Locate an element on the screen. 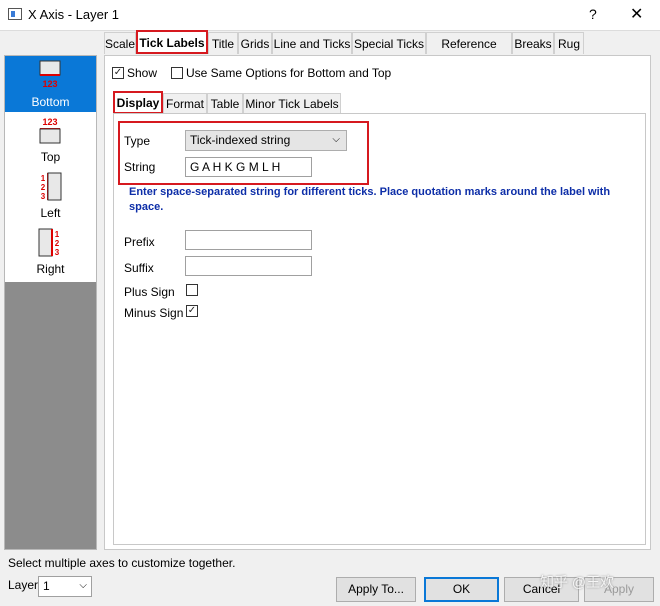  tab-title: Title is located at coordinates (223, 43).